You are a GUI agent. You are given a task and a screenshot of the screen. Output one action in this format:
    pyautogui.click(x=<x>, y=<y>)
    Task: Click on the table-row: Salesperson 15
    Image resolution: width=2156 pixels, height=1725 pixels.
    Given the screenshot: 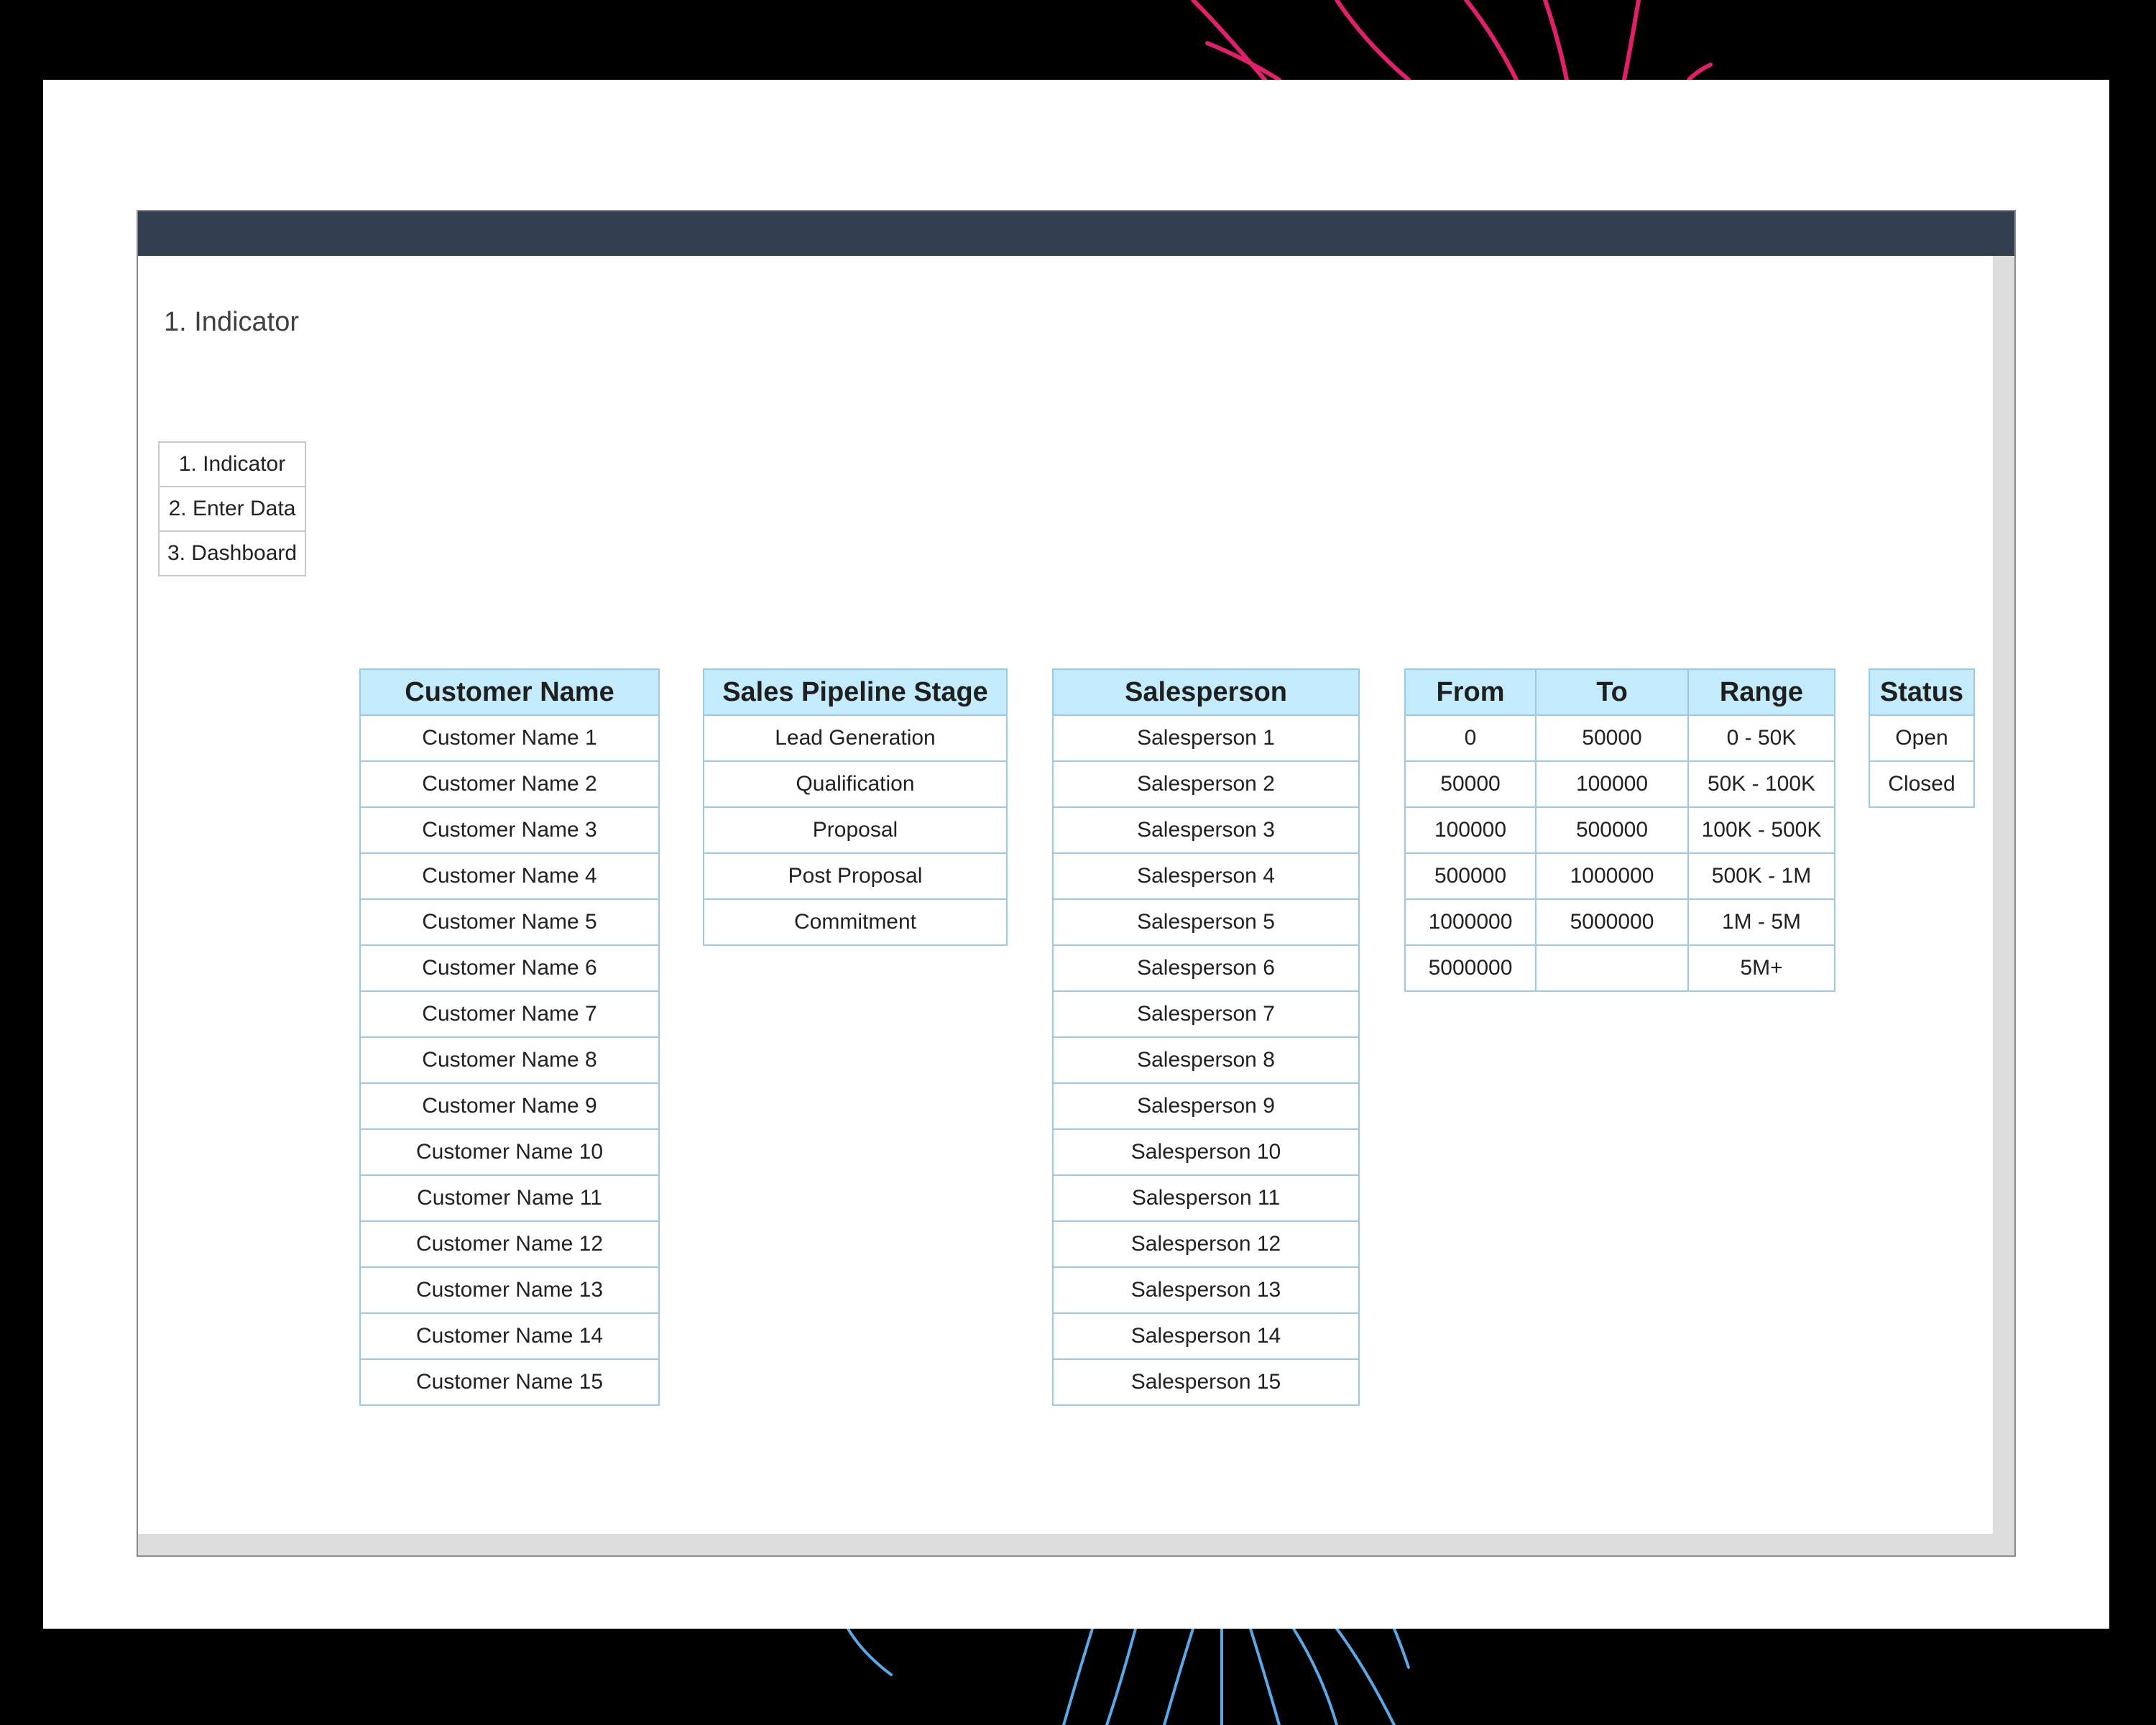 What is the action you would take?
    pyautogui.click(x=1206, y=1382)
    